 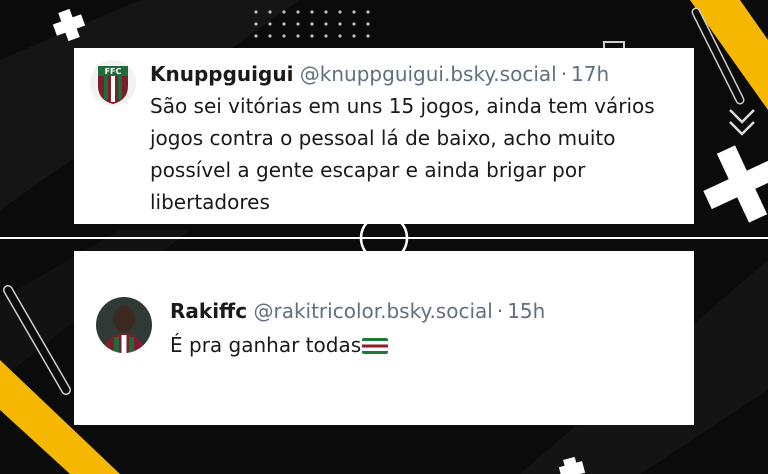 I want to click on svg-text: FFC, so click(x=113, y=71).